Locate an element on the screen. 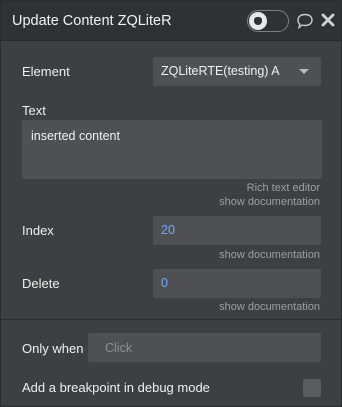  only-when-placeholder: Click is located at coordinates (119, 348).